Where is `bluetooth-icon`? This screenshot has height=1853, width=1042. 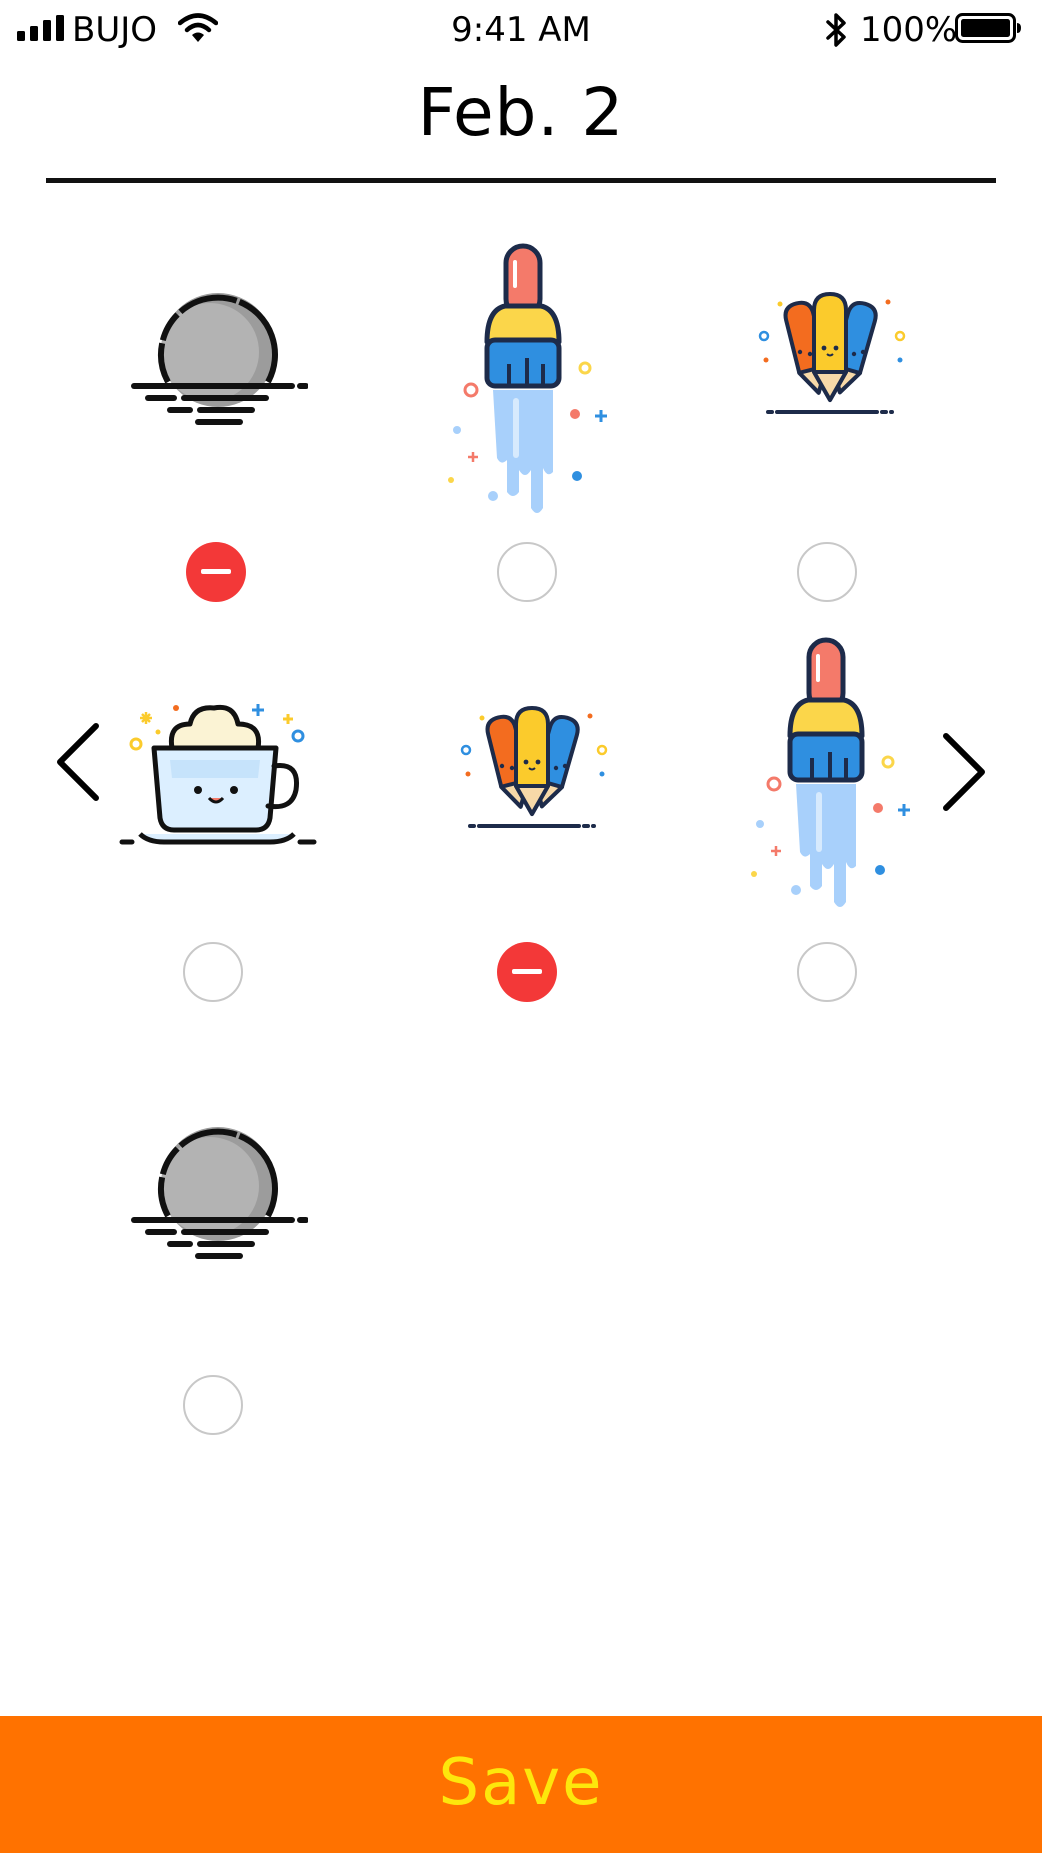 bluetooth-icon is located at coordinates (836, 30).